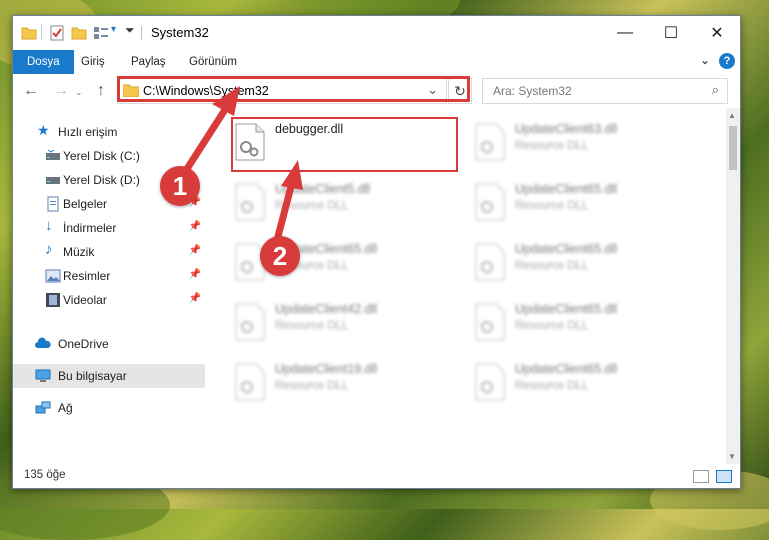  I want to click on tab-share: Paylaş, so click(148, 62).